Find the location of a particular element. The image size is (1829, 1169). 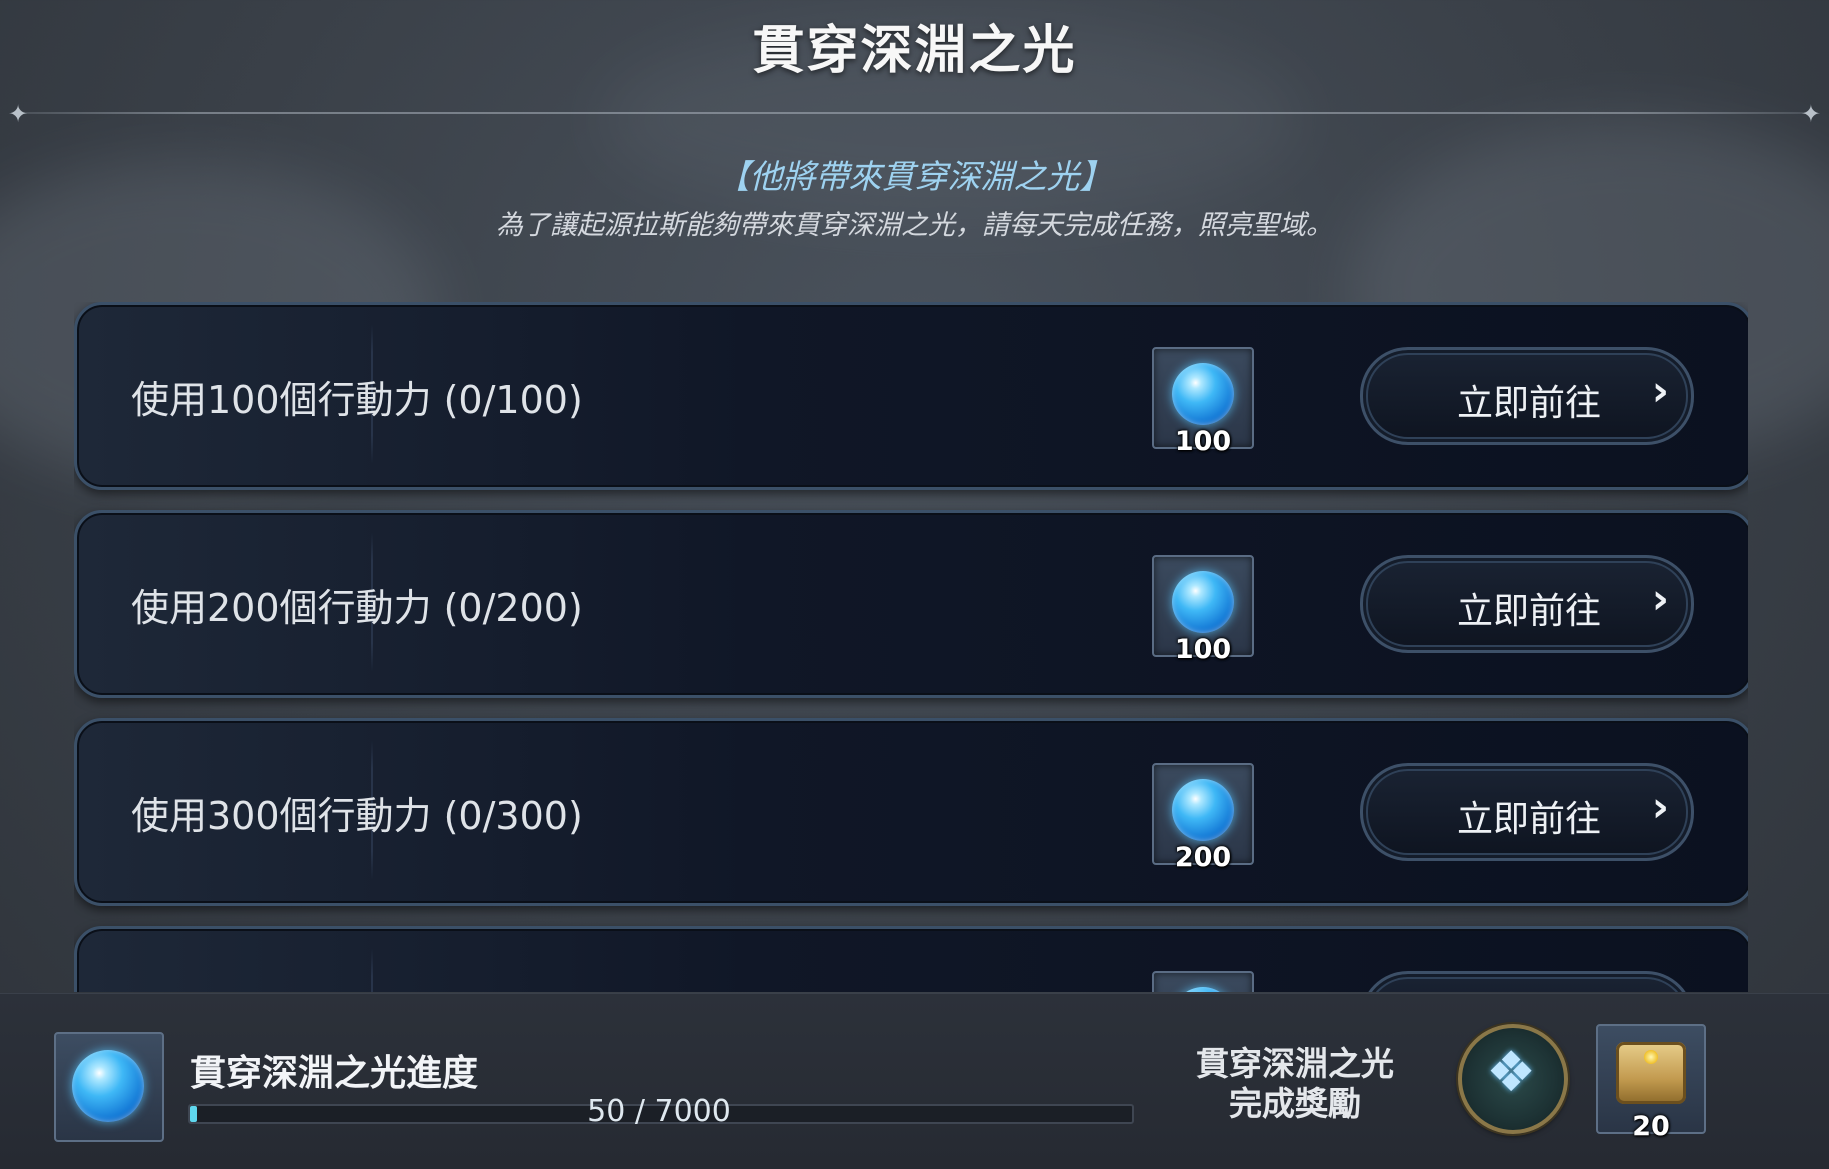

task-row: 使用100個行動力 (0/100) 100 立即前往 › is located at coordinates (911, 396).